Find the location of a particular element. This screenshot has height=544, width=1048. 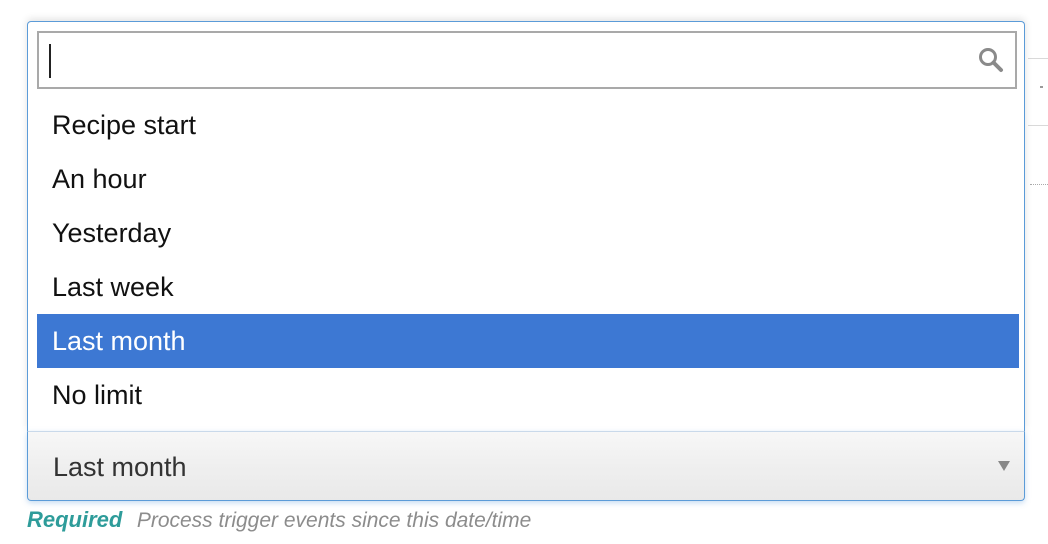

text-caret is located at coordinates (50, 61).